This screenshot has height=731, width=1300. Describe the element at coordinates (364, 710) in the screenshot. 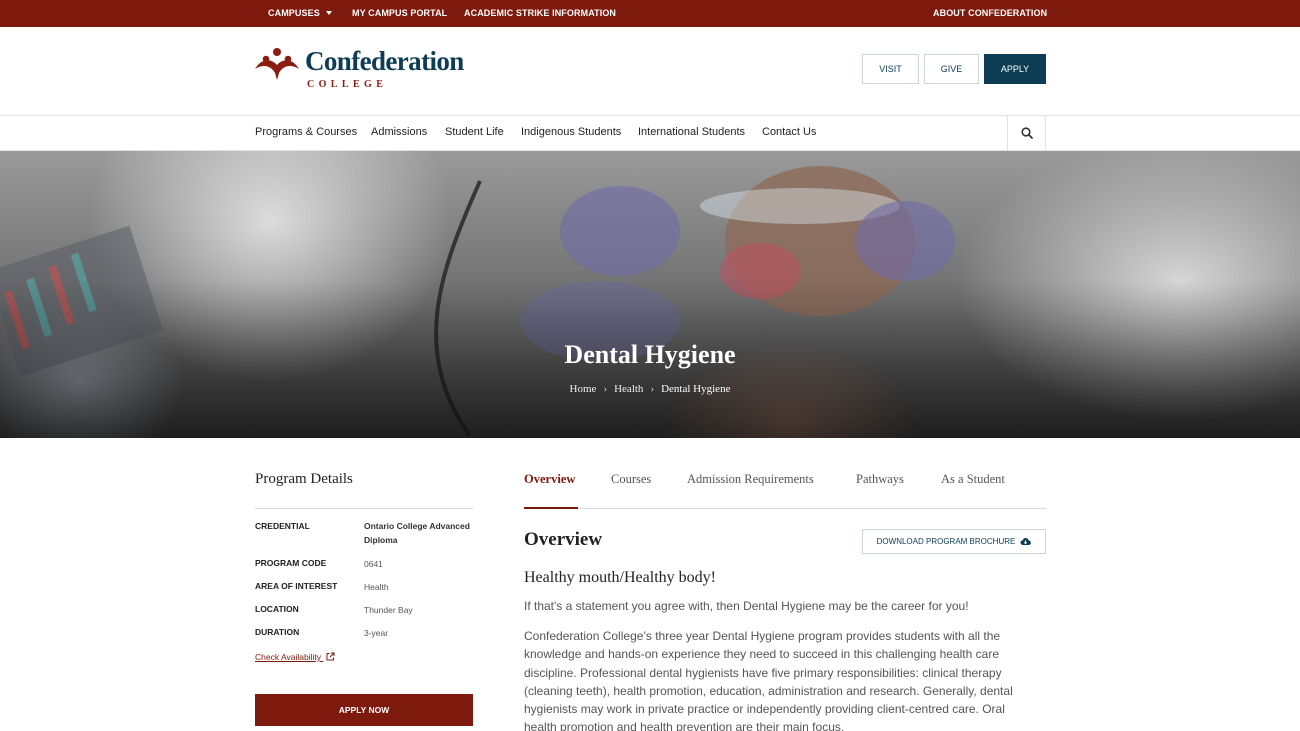

I see `apply-now-button: APPLY NOW` at that location.